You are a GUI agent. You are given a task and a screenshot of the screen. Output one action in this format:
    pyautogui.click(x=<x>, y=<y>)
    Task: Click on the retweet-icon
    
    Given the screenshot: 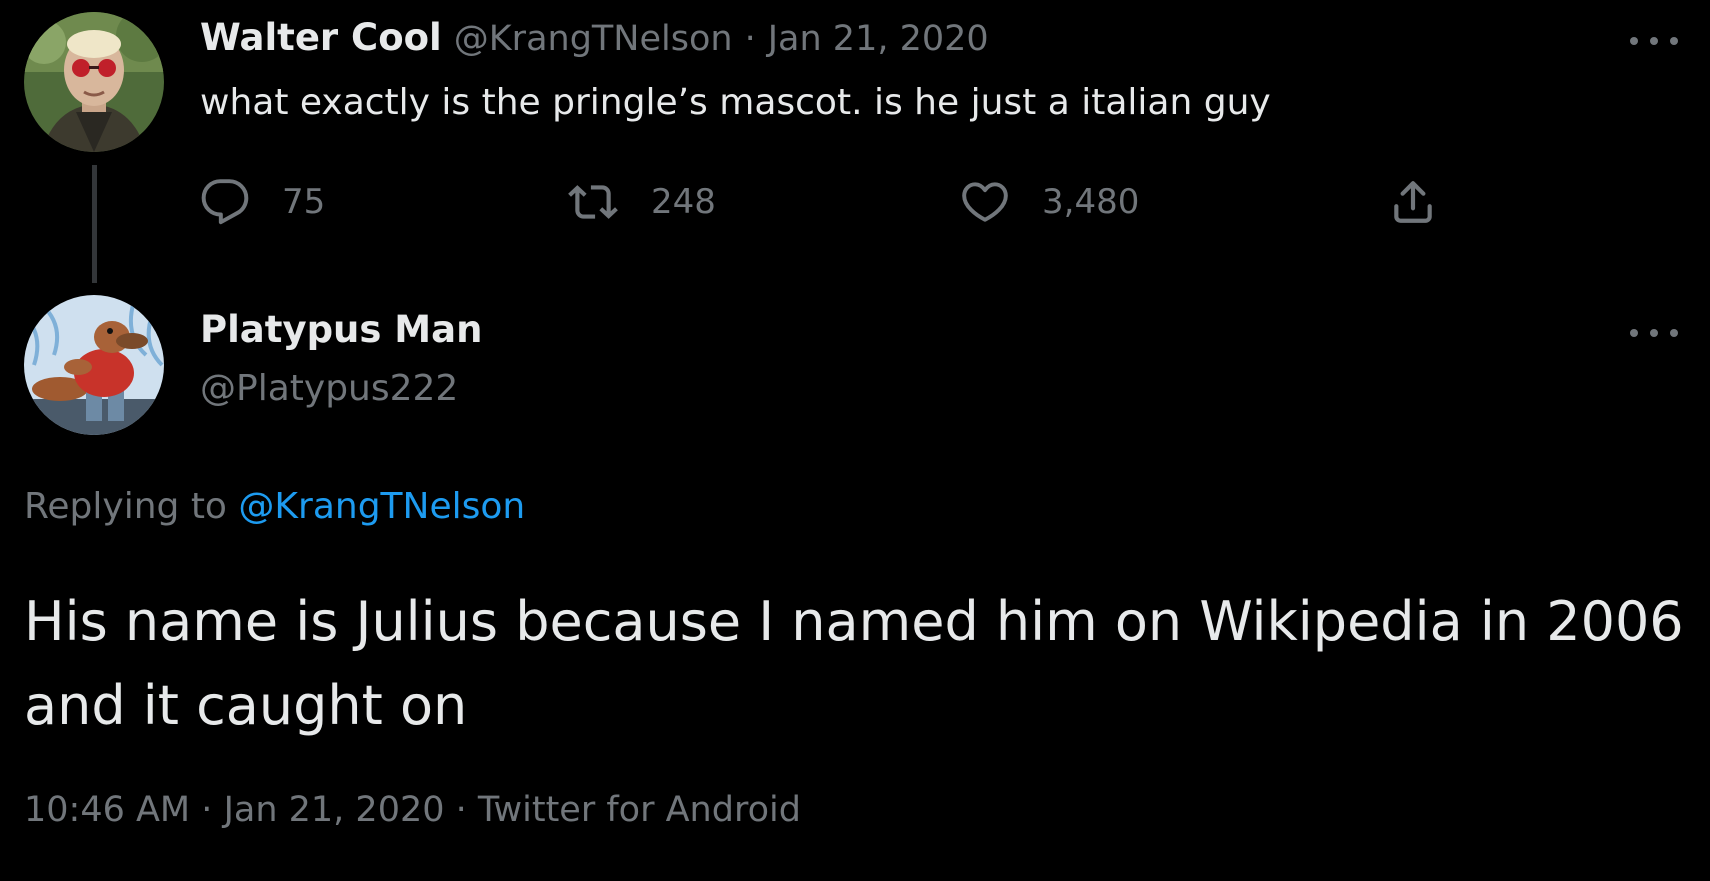 What is the action you would take?
    pyautogui.click(x=593, y=202)
    